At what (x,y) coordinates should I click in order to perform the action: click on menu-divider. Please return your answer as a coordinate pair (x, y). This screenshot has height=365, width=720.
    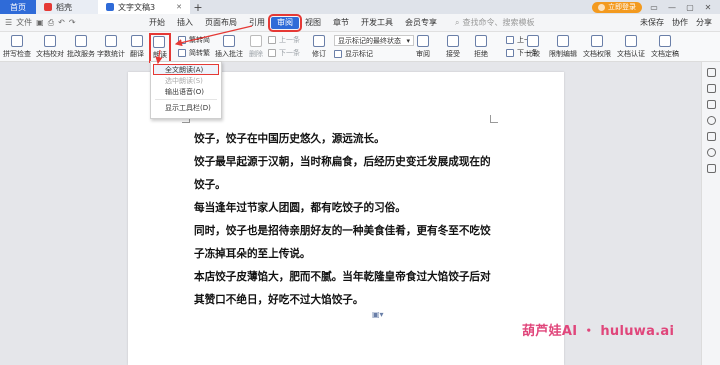
    Looking at the image, I should click on (186, 99).